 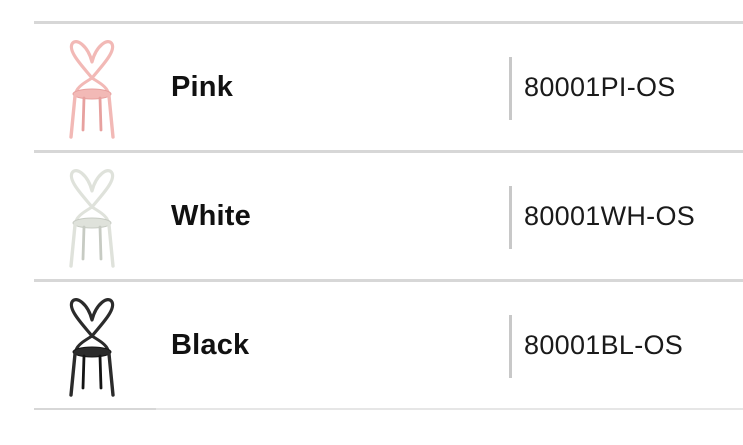 I want to click on variant-sku: 80001WH-OS, so click(x=610, y=216).